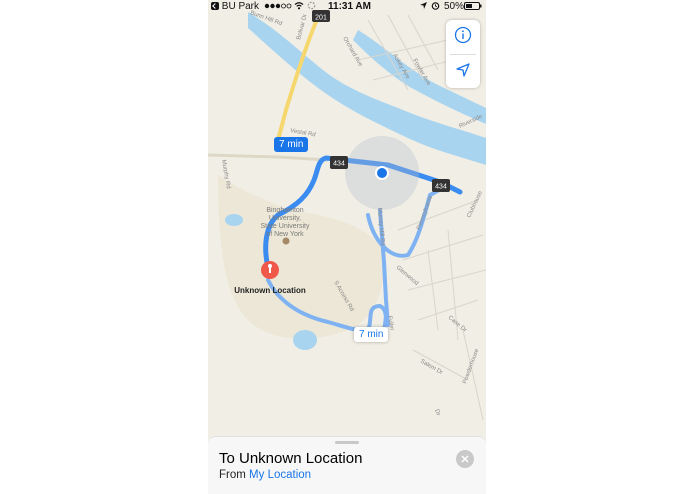 This screenshot has height=494, width=695. I want to click on info-icon, so click(463, 37).